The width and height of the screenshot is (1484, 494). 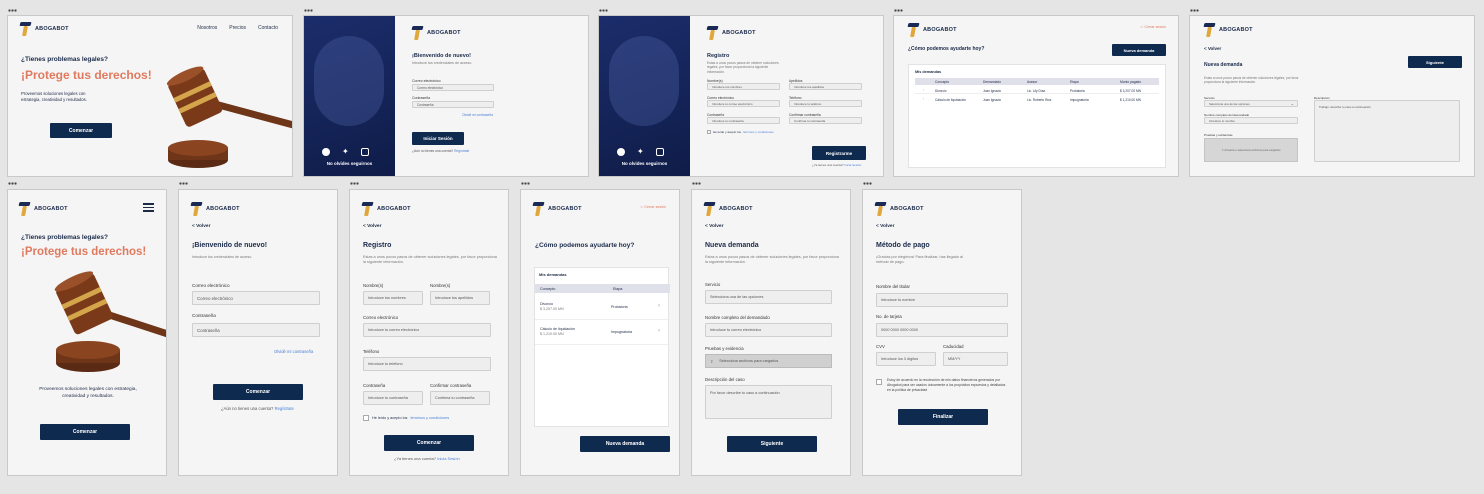 What do you see at coordinates (268, 28) in the screenshot?
I see `nav-contacto: Contacto` at bounding box center [268, 28].